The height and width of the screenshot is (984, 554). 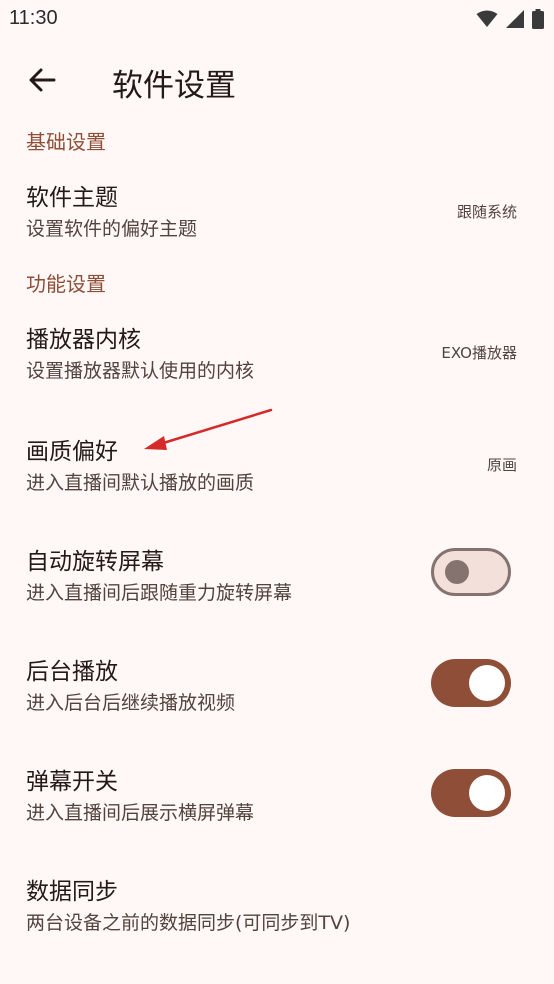 I want to click on signal-icon, so click(x=515, y=19).